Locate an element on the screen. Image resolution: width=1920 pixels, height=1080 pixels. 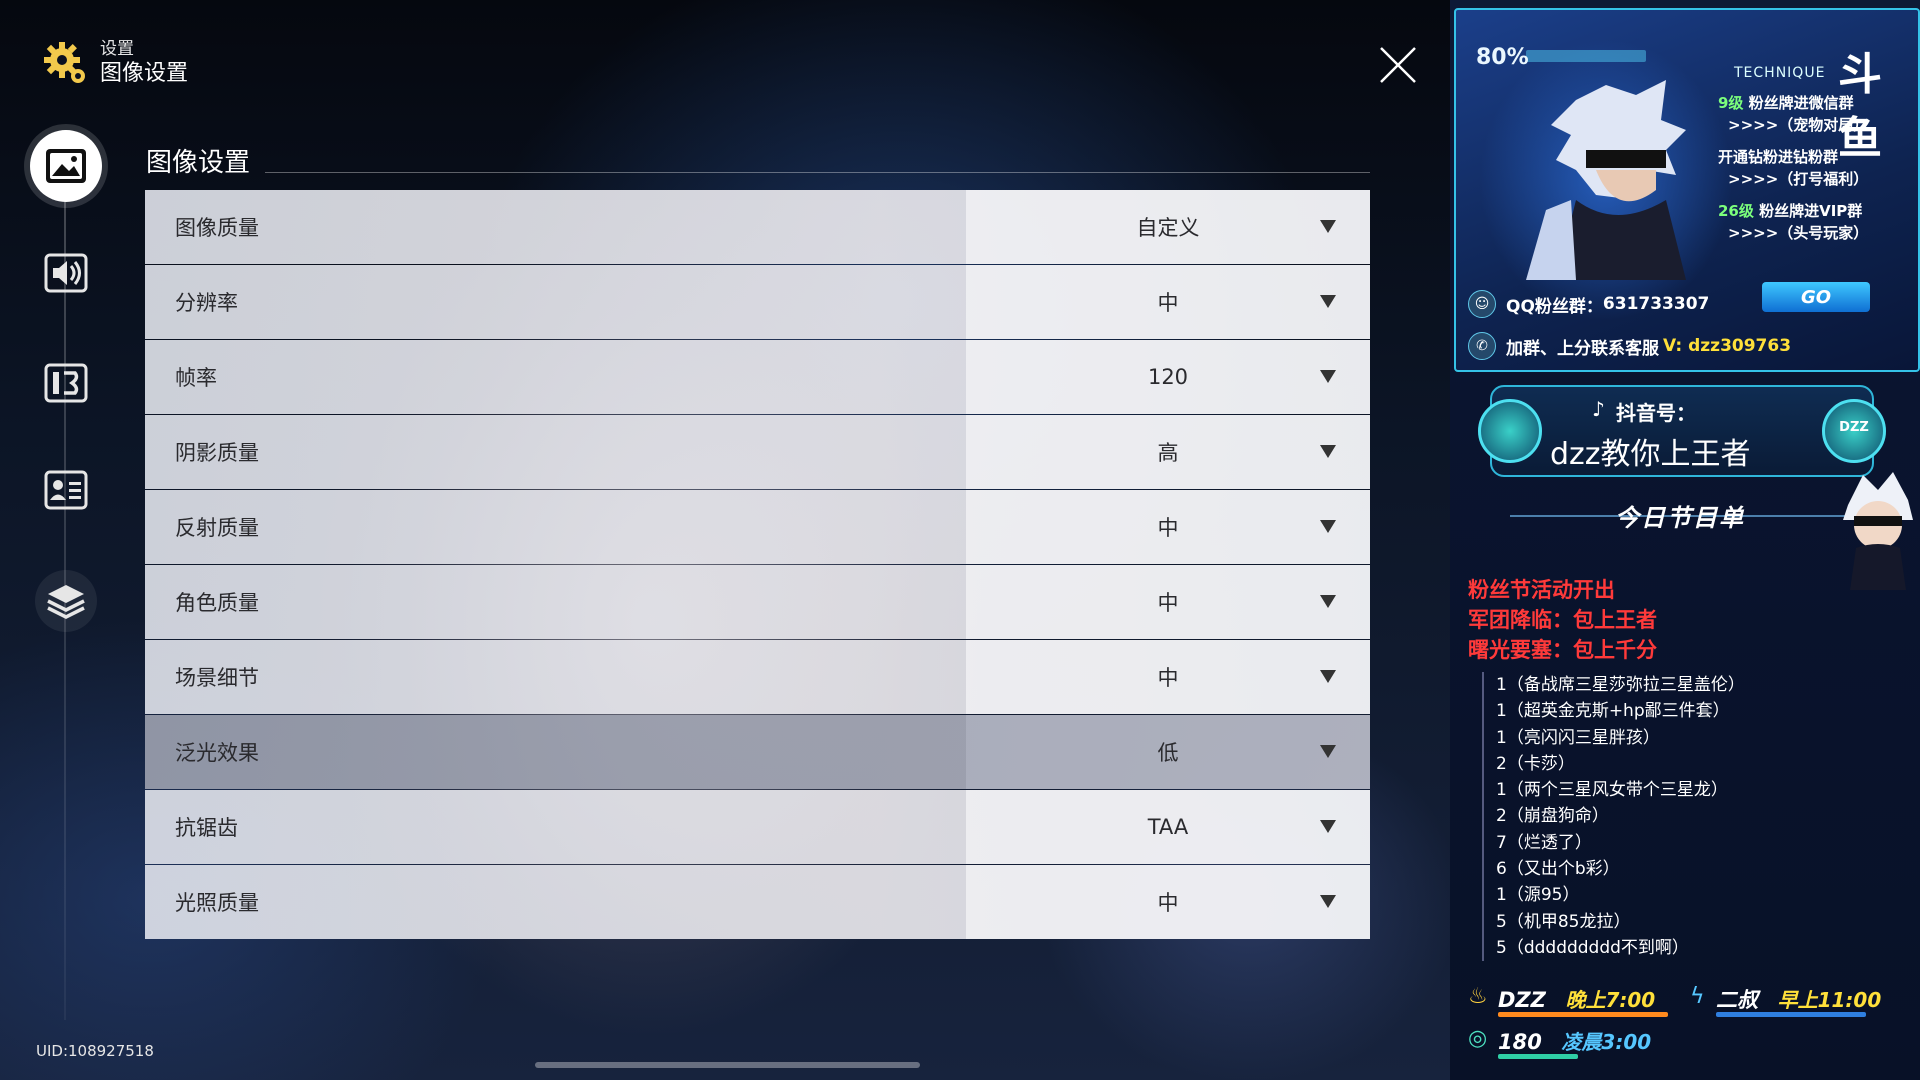
schedule-name: 180 is located at coordinates (1520, 1042).